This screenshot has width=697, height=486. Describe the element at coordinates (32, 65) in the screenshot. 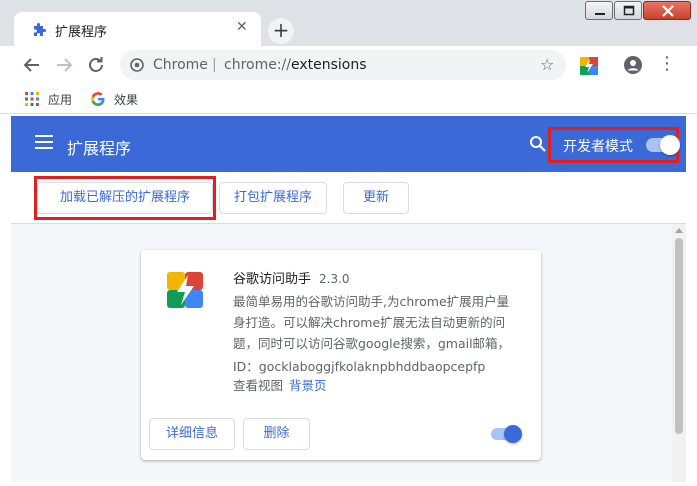

I see `back-arrow-icon` at that location.